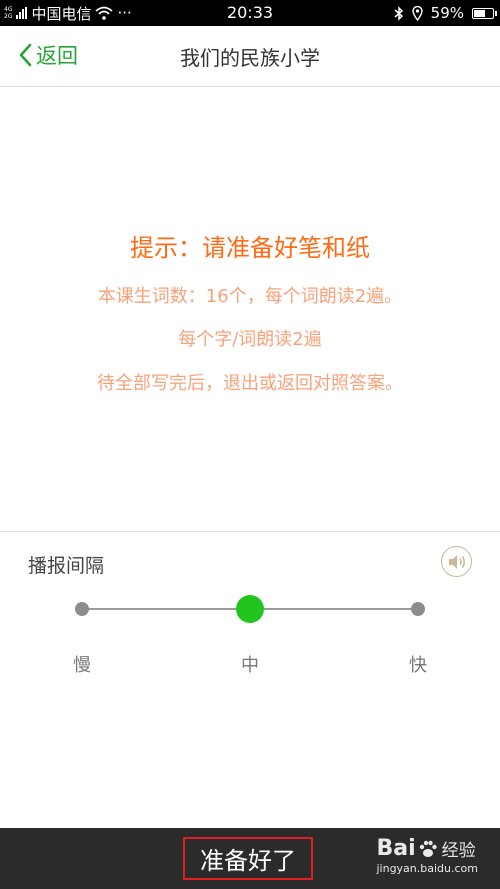 Image resolution: width=500 pixels, height=889 pixels. Describe the element at coordinates (250, 296) in the screenshot. I see `tip-line-word-count: 本课生词数：16个，每个词朗读2遍。` at that location.